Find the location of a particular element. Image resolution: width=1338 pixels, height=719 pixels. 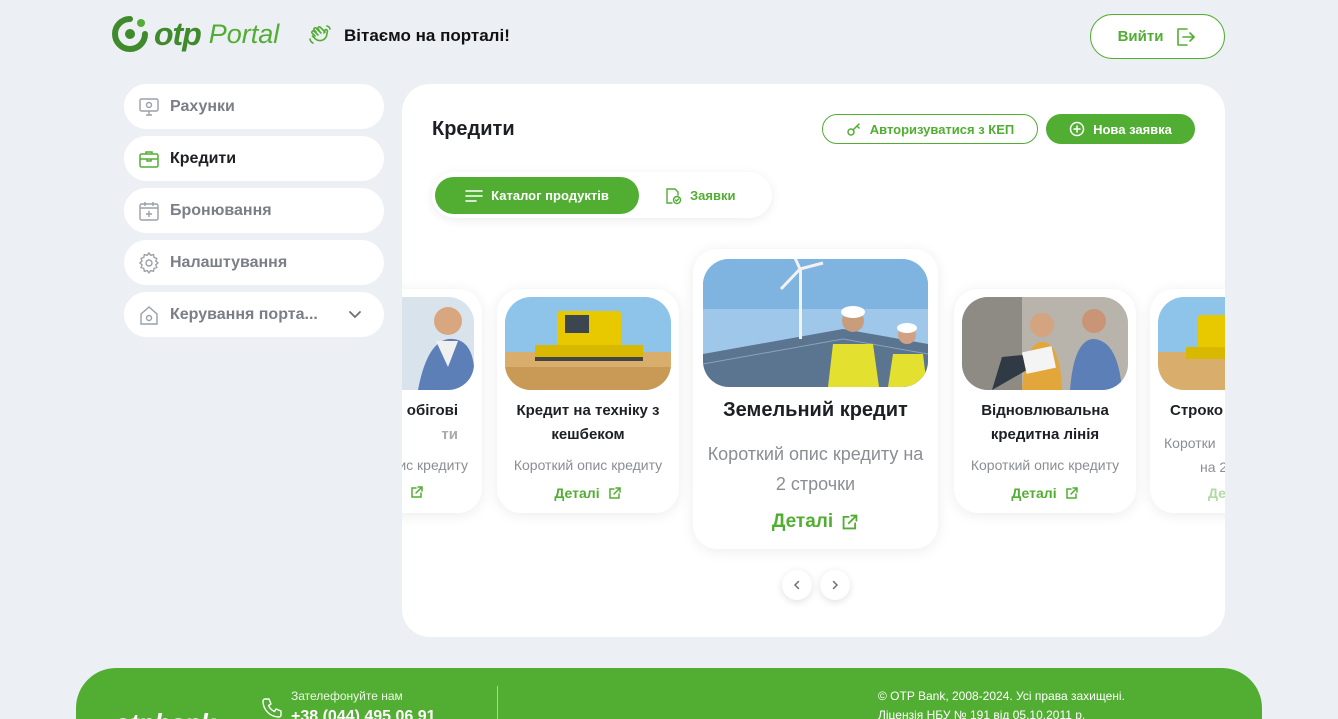

new-request-button: Нова заявка is located at coordinates (1120, 129).